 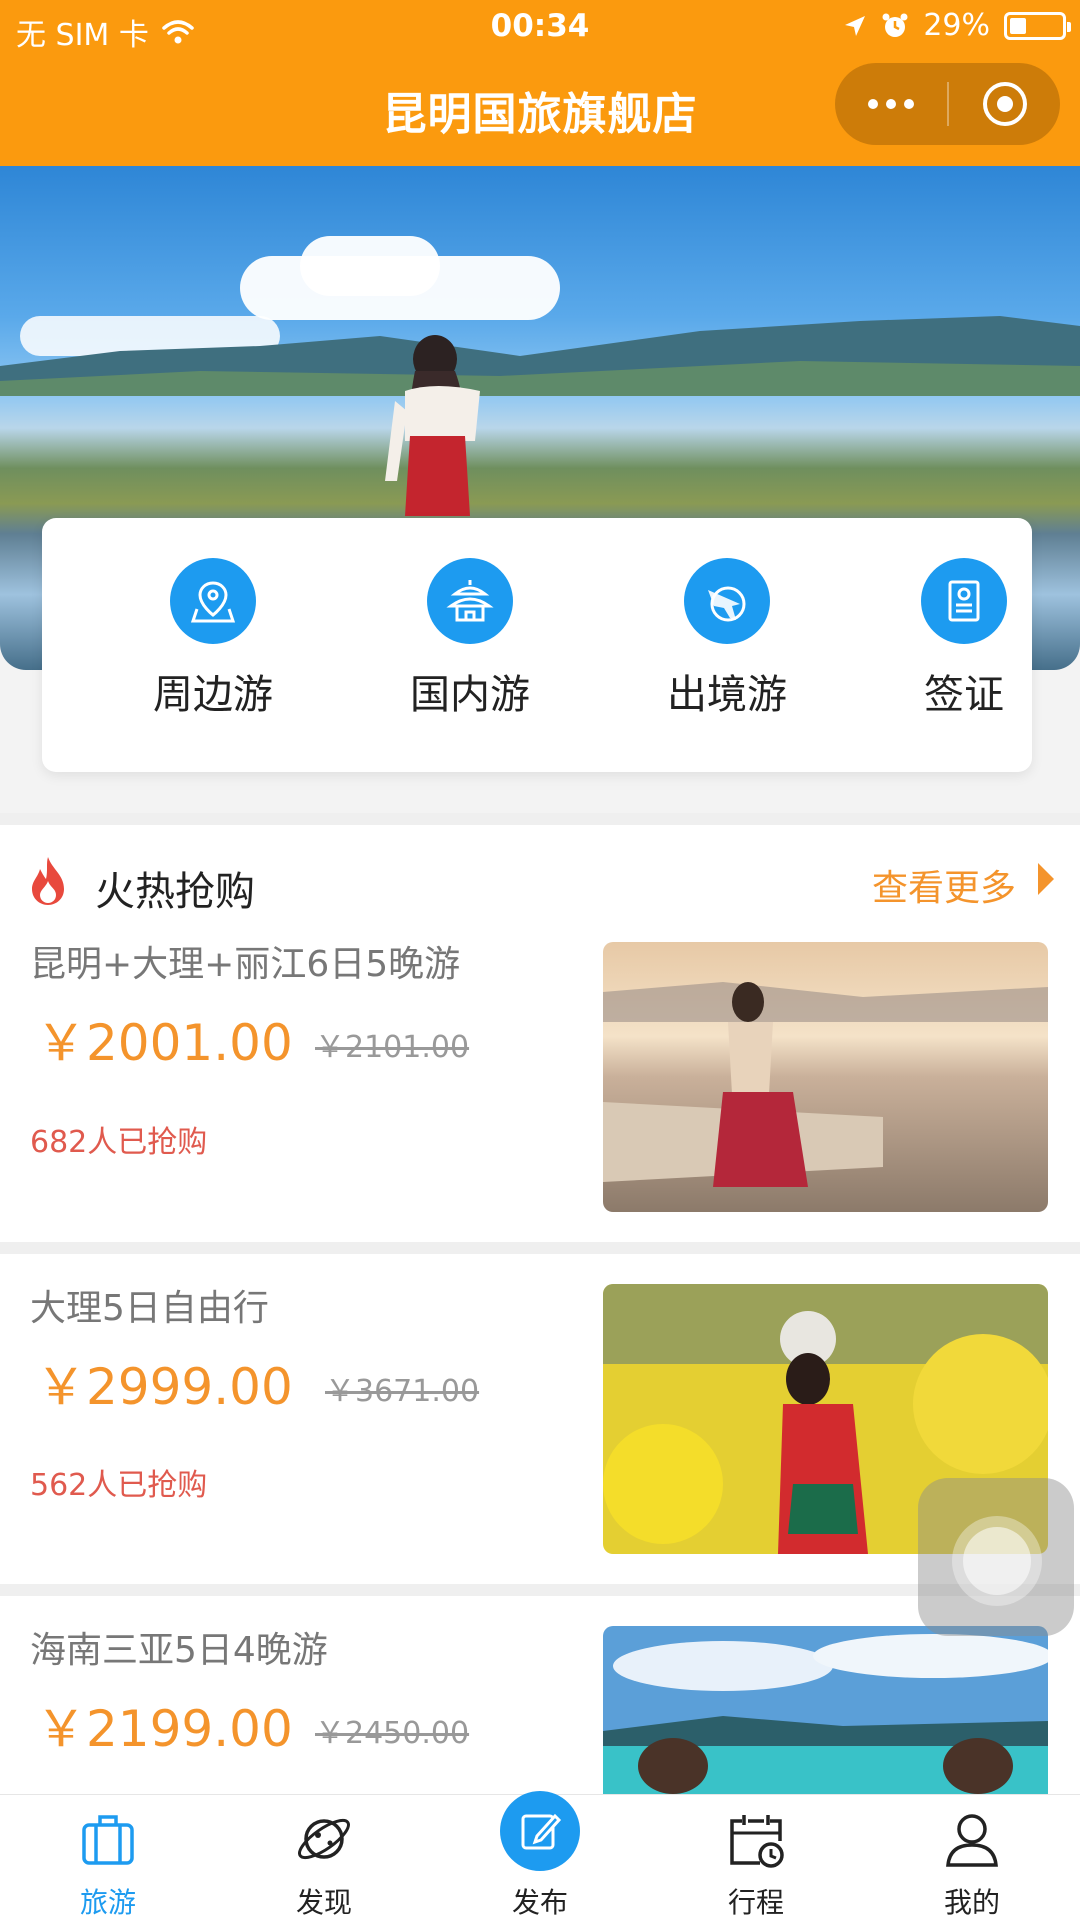 I want to click on calendar-clock-icon, so click(x=757, y=1841).